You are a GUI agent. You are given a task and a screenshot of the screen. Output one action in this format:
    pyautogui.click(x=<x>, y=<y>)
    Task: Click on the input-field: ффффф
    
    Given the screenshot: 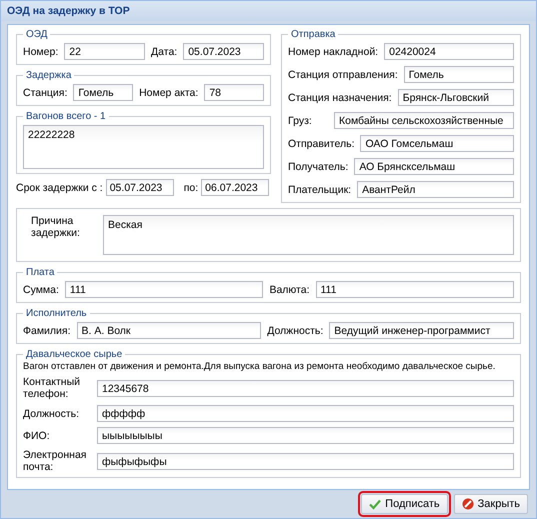 What is the action you would take?
    pyautogui.click(x=305, y=413)
    